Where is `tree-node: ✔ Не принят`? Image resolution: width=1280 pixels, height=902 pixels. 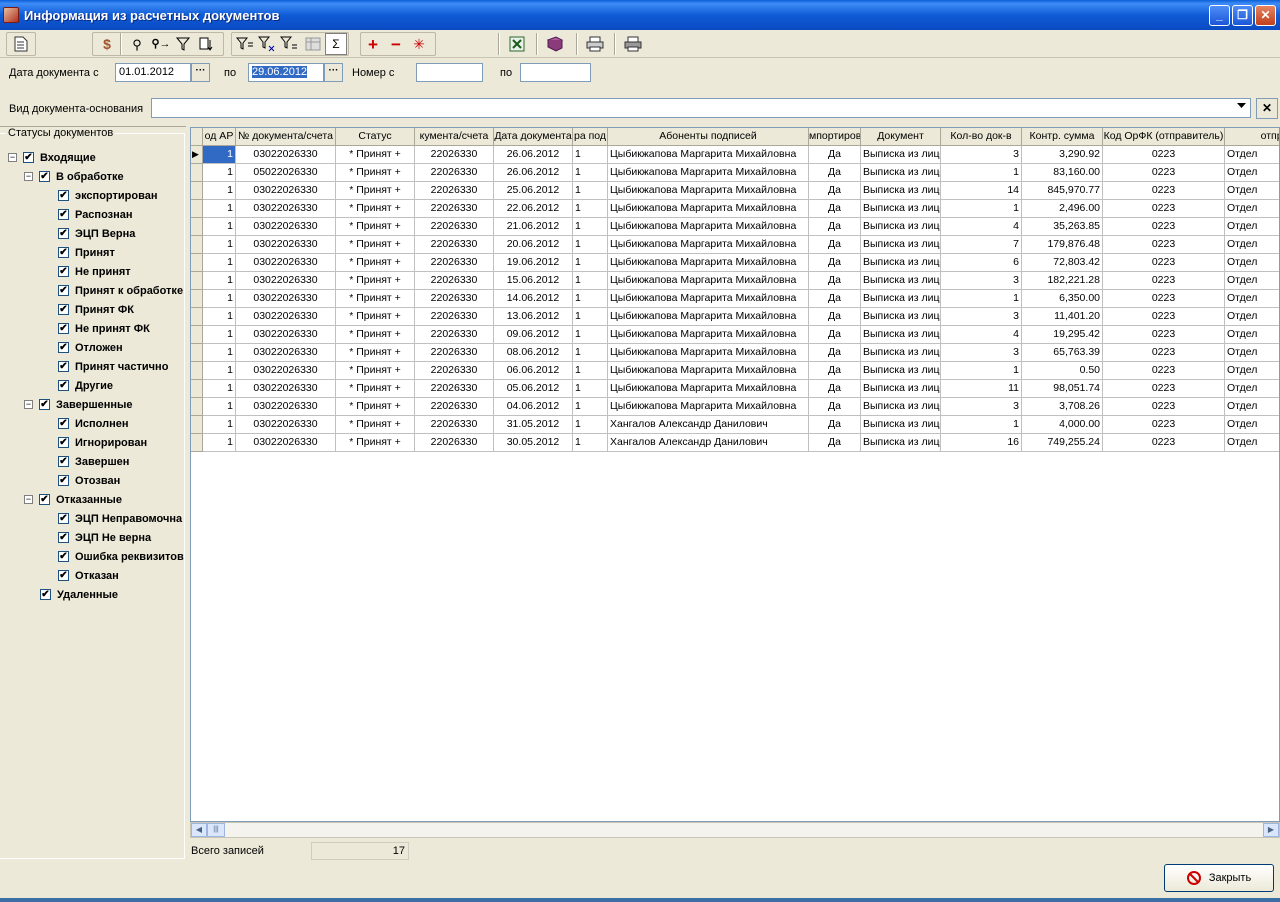
tree-node: ✔ Не принят is located at coordinates (94, 271).